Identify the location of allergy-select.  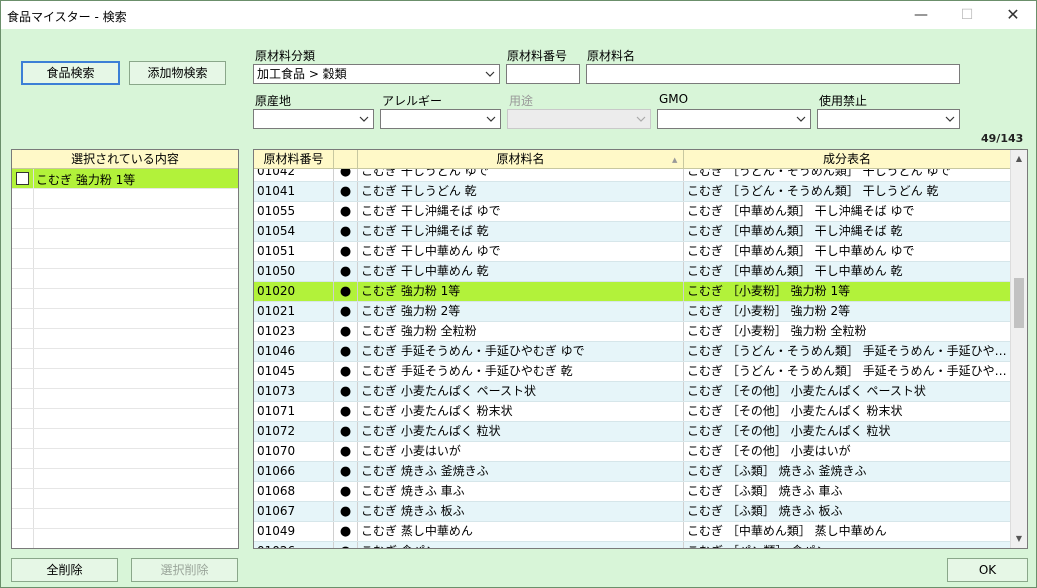
(440, 119).